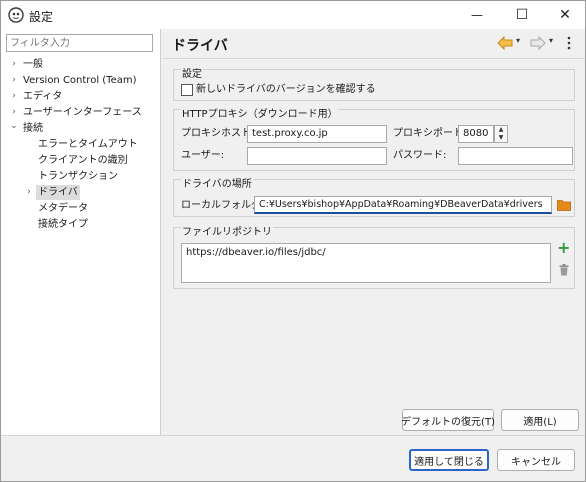  What do you see at coordinates (217, 185) in the screenshot?
I see `driver-location-group-title: ドライバの場所` at bounding box center [217, 185].